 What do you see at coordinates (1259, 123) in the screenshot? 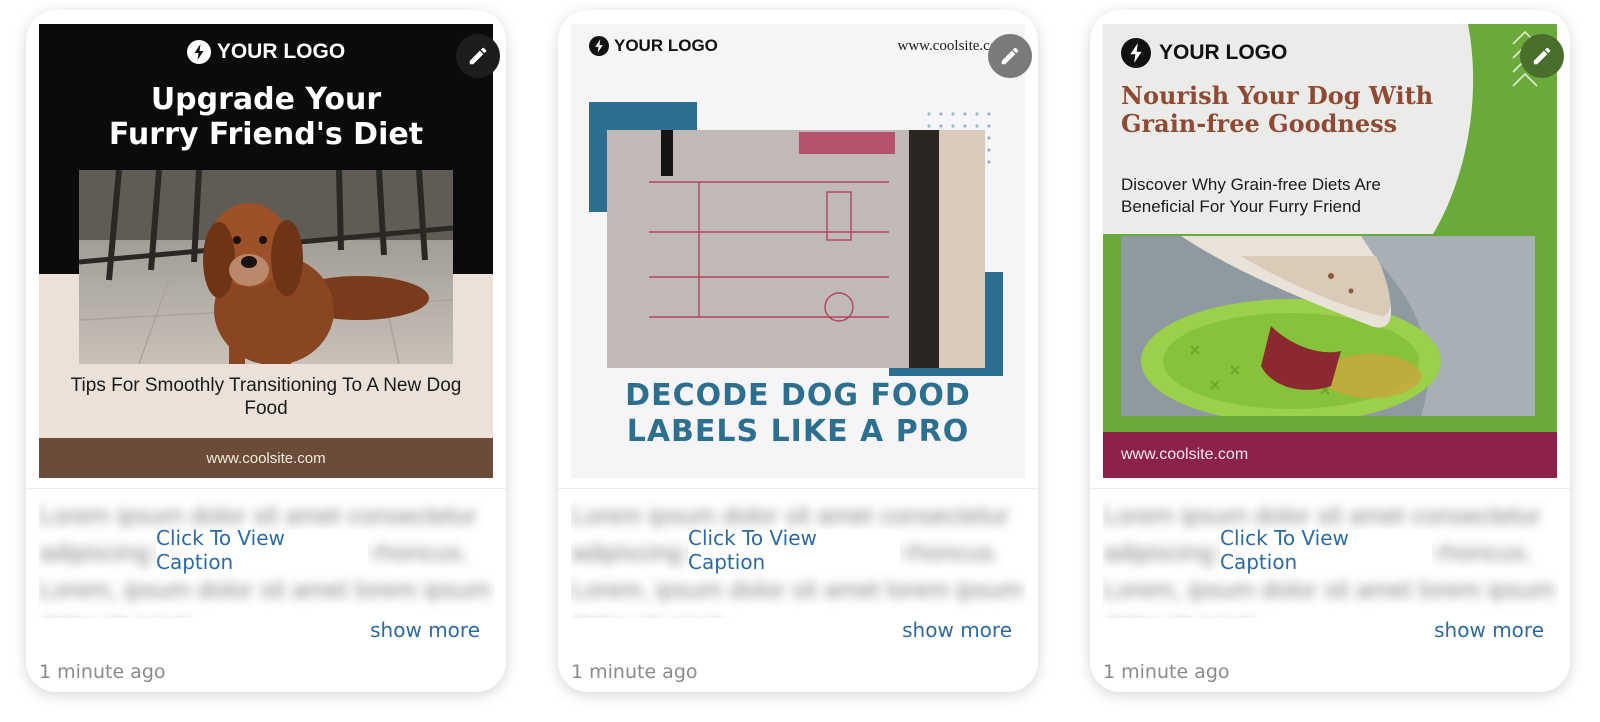
I see `poster-title-line-2: Grain-free Goodness` at bounding box center [1259, 123].